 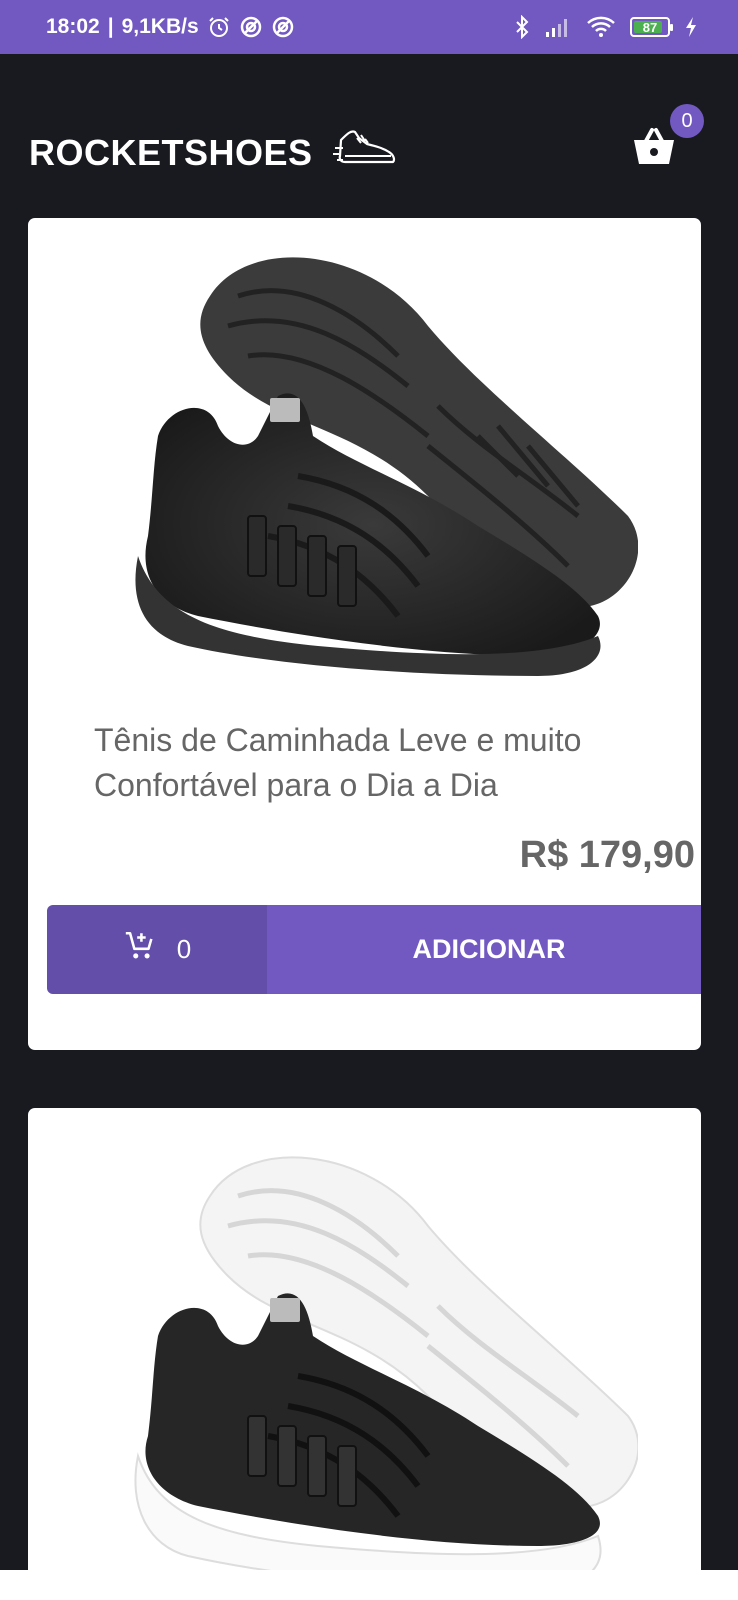 I want to click on battery-level: 87, so click(x=650, y=27).